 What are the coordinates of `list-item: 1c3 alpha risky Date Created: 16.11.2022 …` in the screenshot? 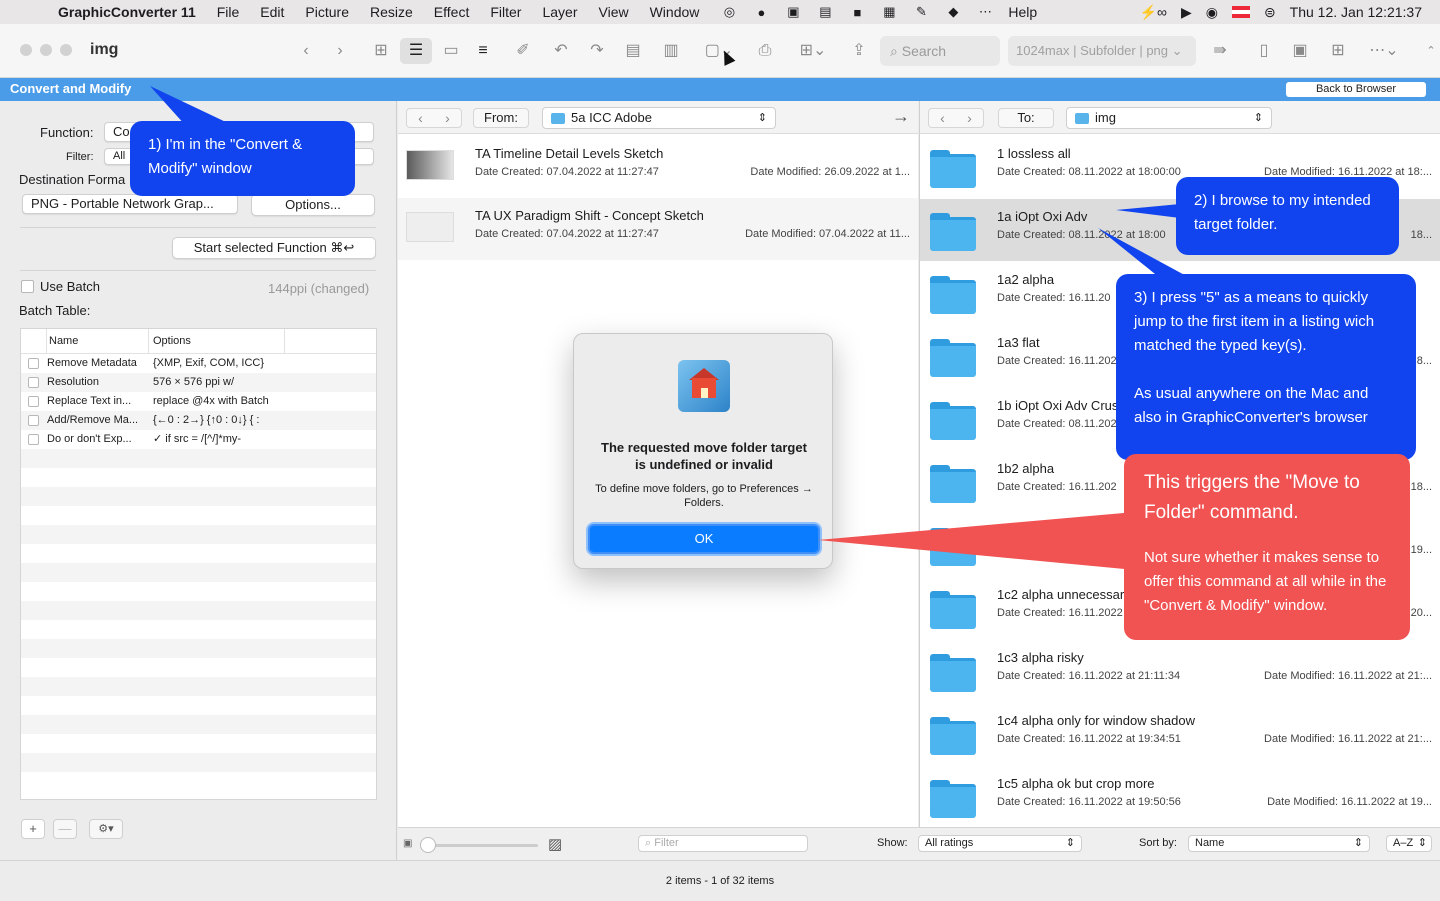 It's located at (1180, 671).